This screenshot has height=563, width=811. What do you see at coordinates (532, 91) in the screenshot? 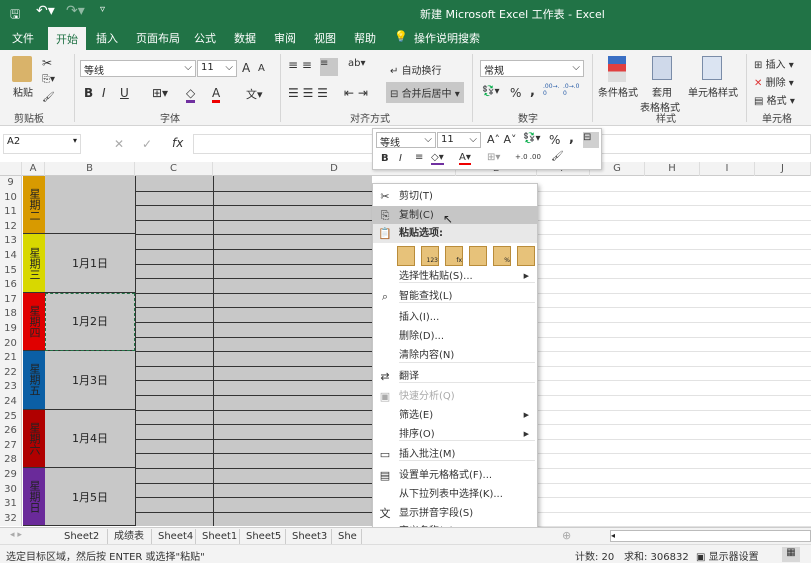
I see `comma-button: ,` at bounding box center [532, 91].